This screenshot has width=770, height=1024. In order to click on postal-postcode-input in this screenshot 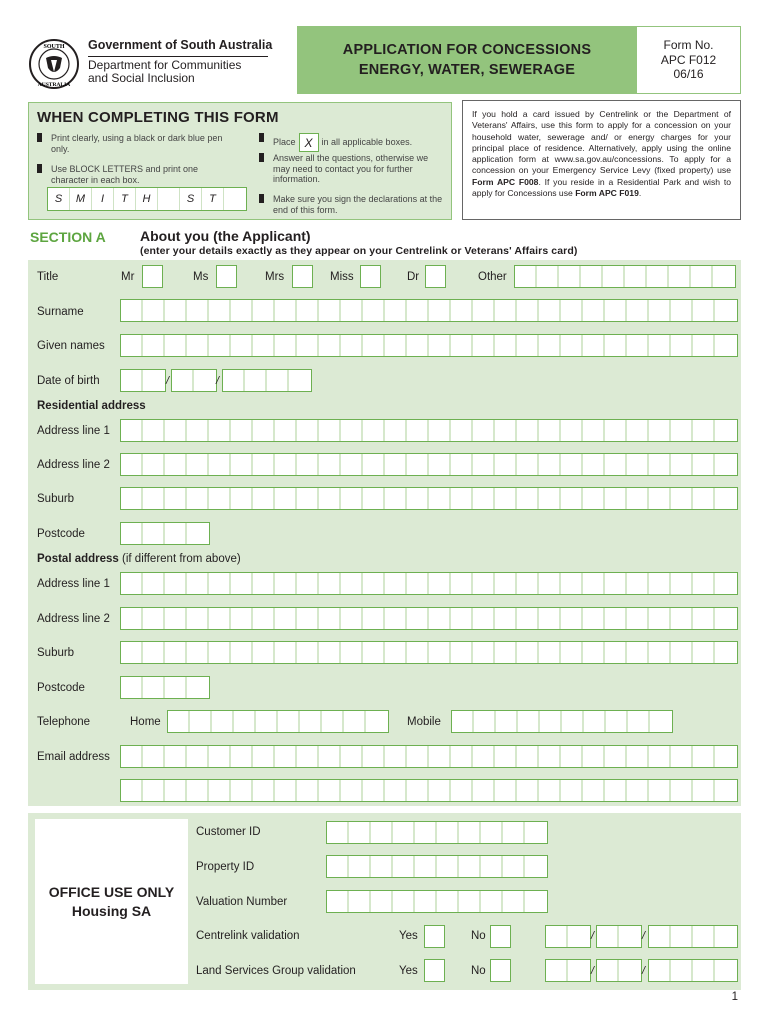, I will do `click(165, 687)`.